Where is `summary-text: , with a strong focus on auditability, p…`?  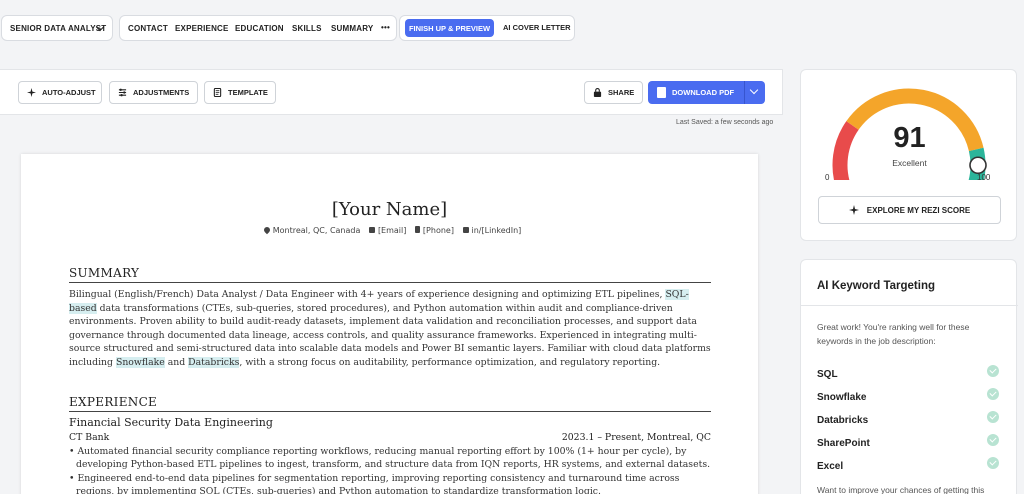 summary-text: , with a strong focus on auditability, p… is located at coordinates (450, 362).